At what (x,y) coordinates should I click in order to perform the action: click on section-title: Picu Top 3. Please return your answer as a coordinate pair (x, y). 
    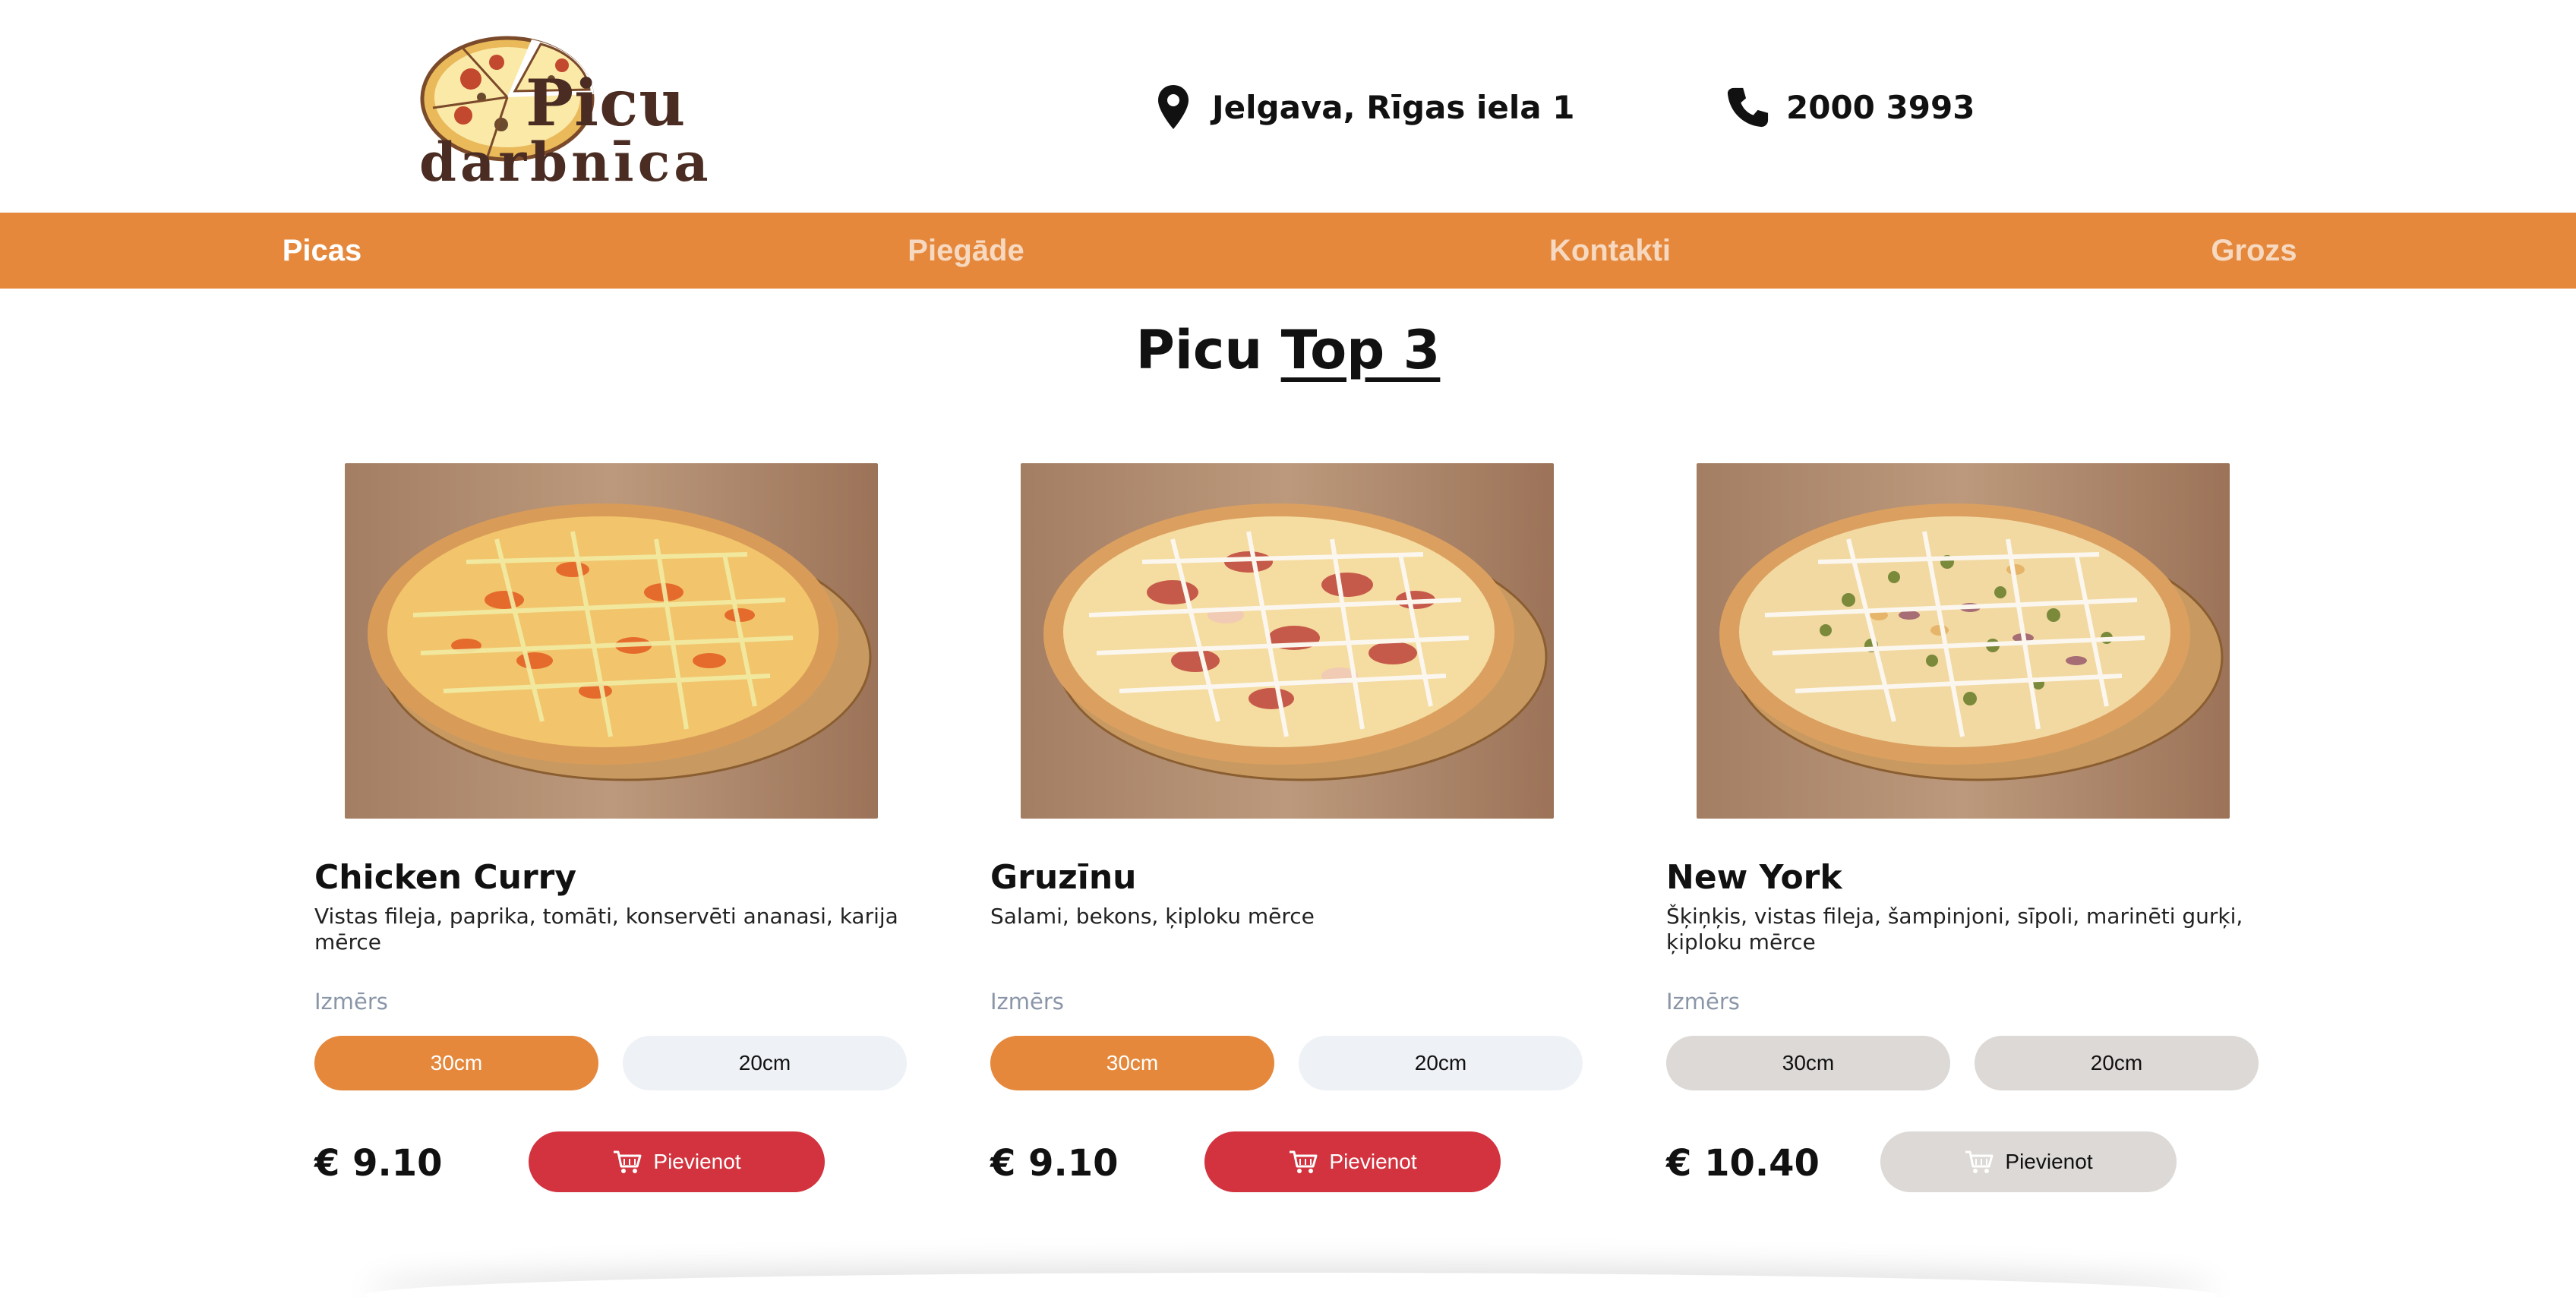
    Looking at the image, I should click on (1288, 350).